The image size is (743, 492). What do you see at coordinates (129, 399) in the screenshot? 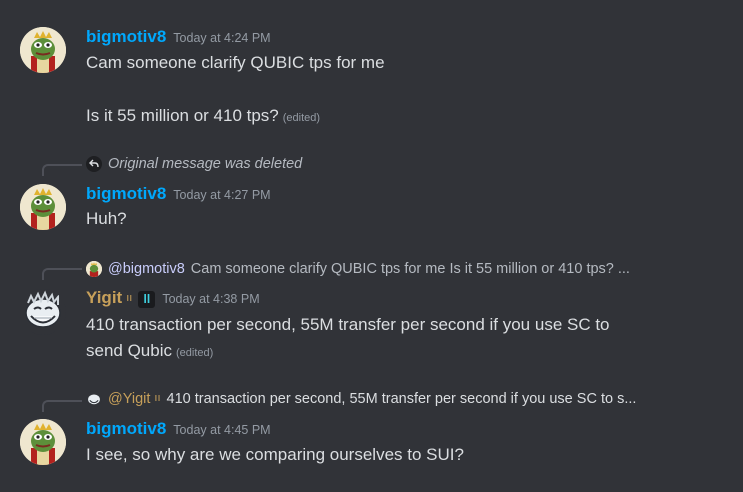
I see `reply-mention-name: @Yigit` at bounding box center [129, 399].